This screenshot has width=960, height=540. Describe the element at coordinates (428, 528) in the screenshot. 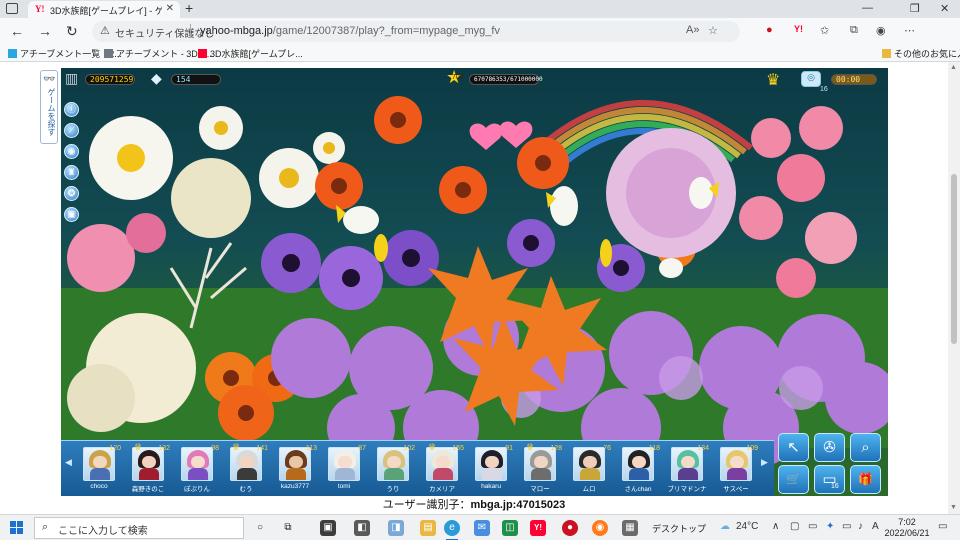

I see `file-explorer-icon: ▤` at that location.